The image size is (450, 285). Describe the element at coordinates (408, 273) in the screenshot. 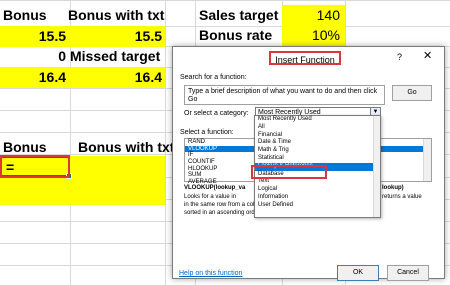

I see `cancel-button: Cancel` at that location.